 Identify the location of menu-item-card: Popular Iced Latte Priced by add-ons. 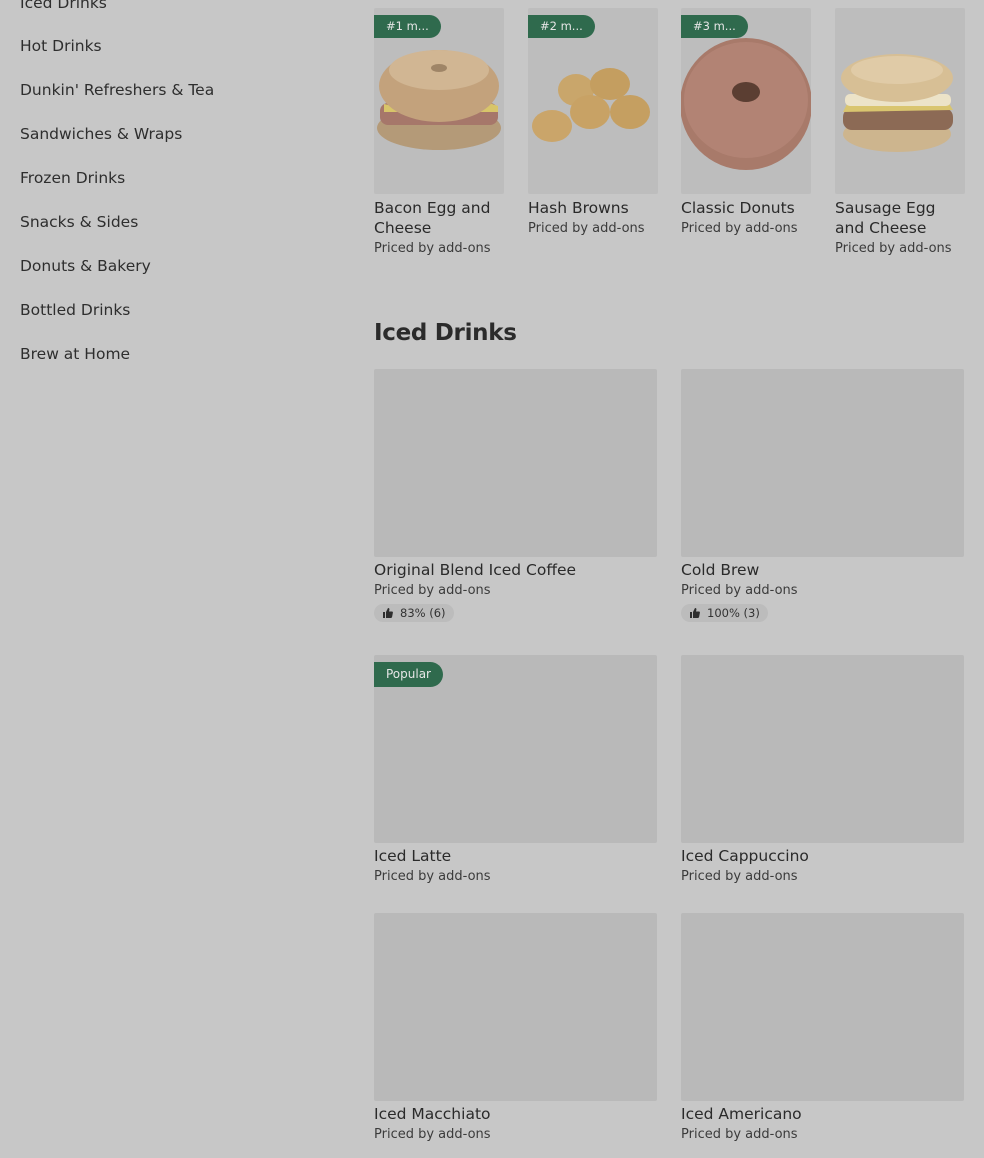
(515, 769).